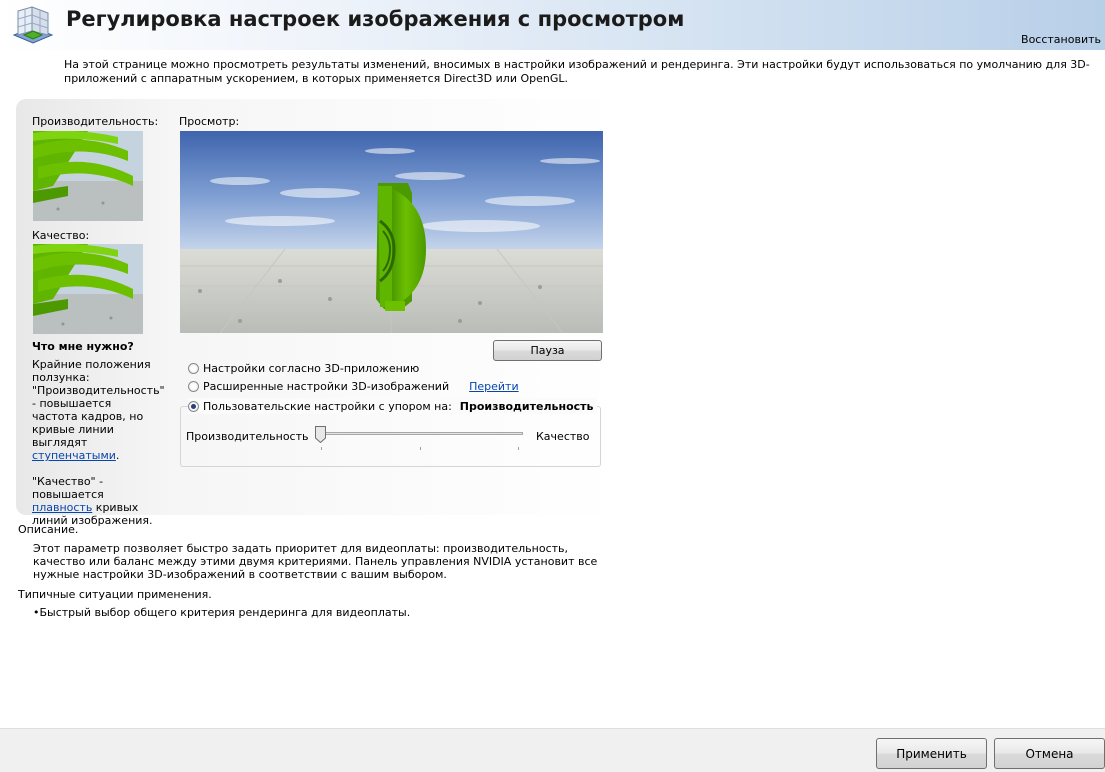 The image size is (1105, 772). What do you see at coordinates (421, 433) in the screenshot?
I see `quality-slider-track` at bounding box center [421, 433].